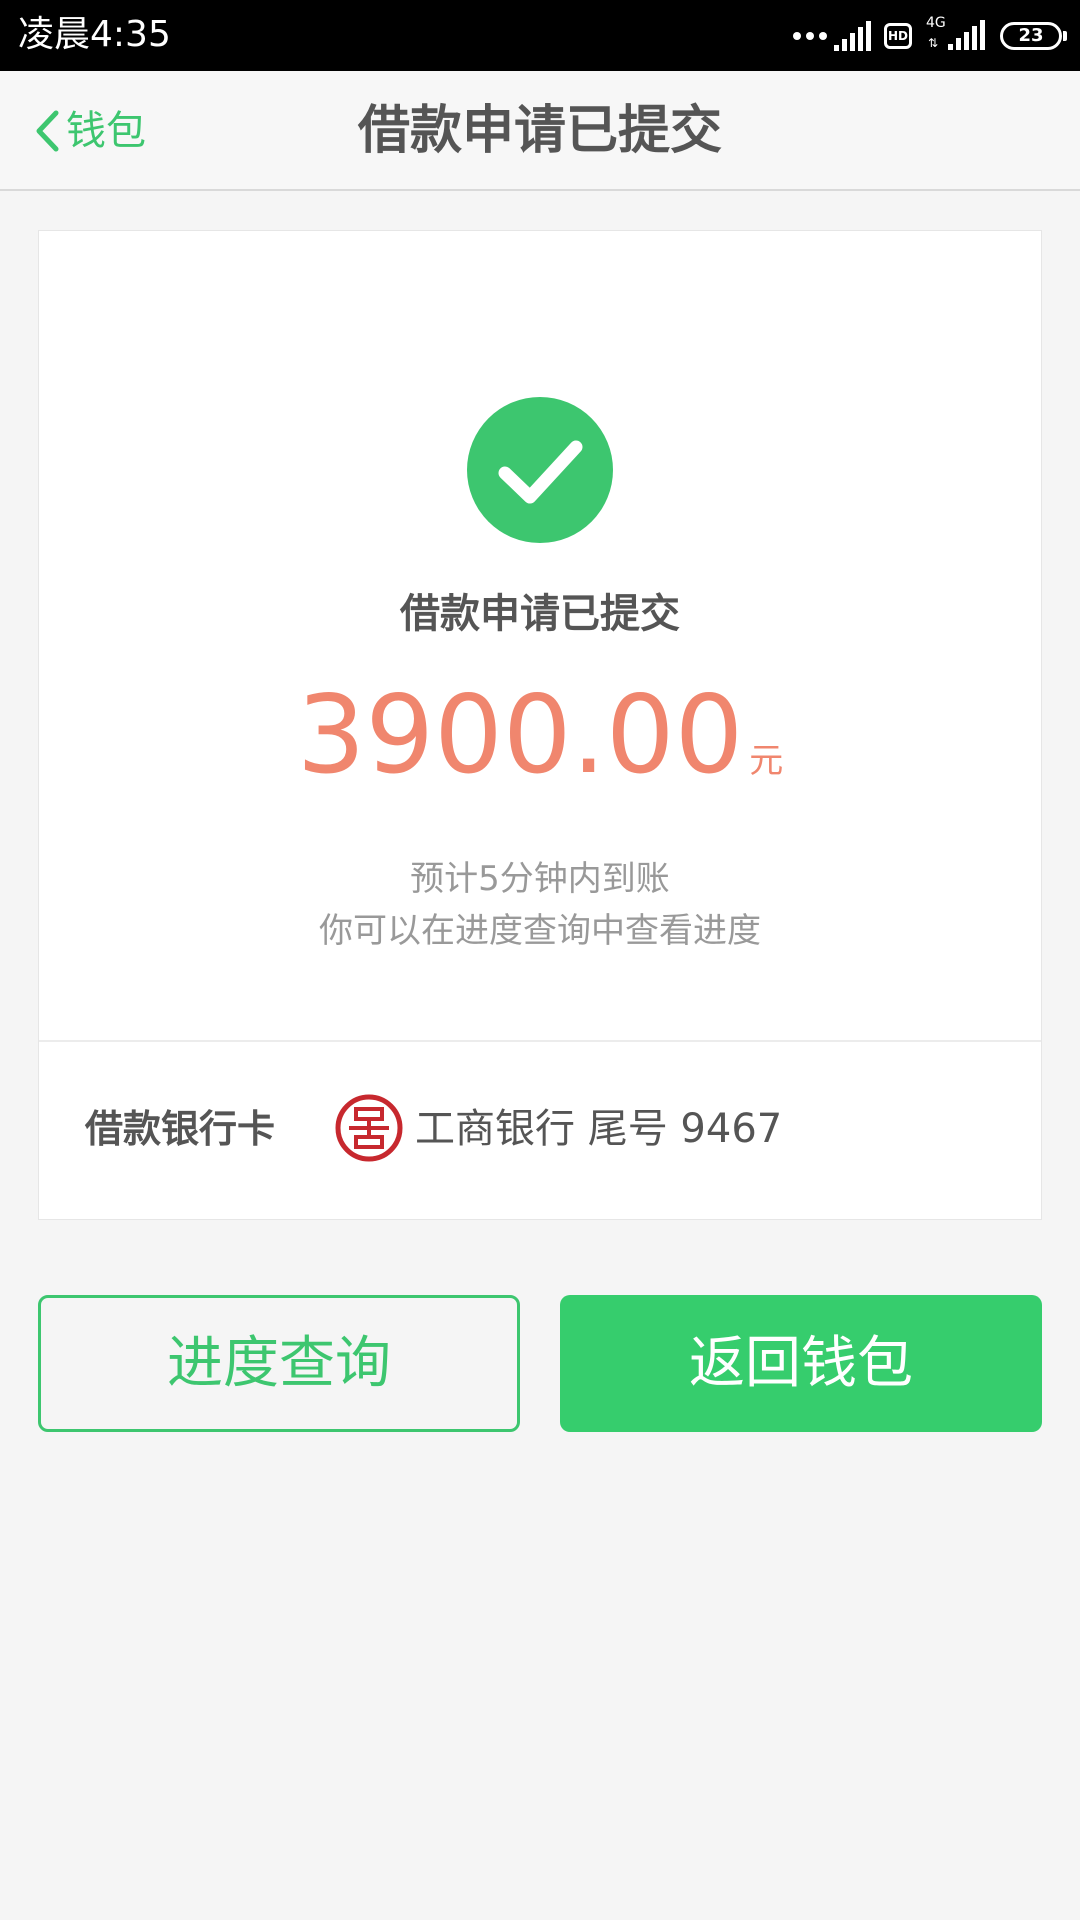 The image size is (1080, 1920). What do you see at coordinates (540, 879) in the screenshot?
I see `eta-text: 预计5分钟内到账` at bounding box center [540, 879].